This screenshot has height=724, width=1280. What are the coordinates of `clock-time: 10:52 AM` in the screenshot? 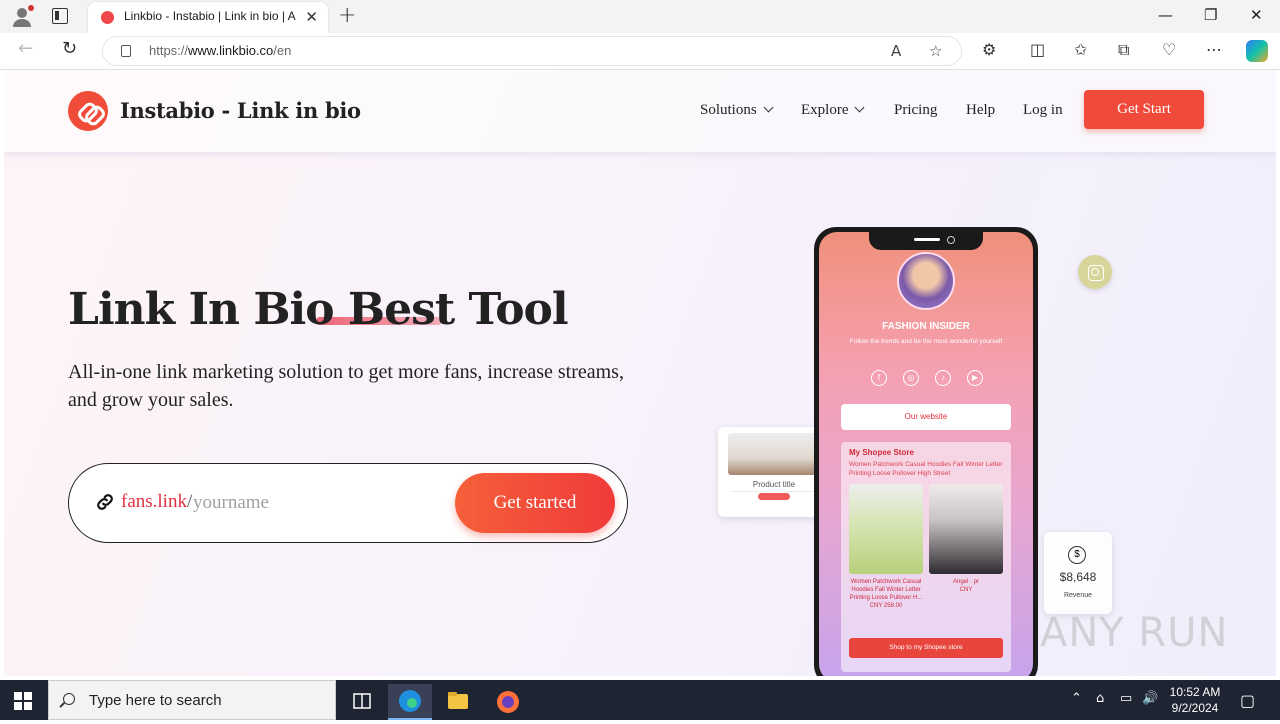 It's located at (1195, 692).